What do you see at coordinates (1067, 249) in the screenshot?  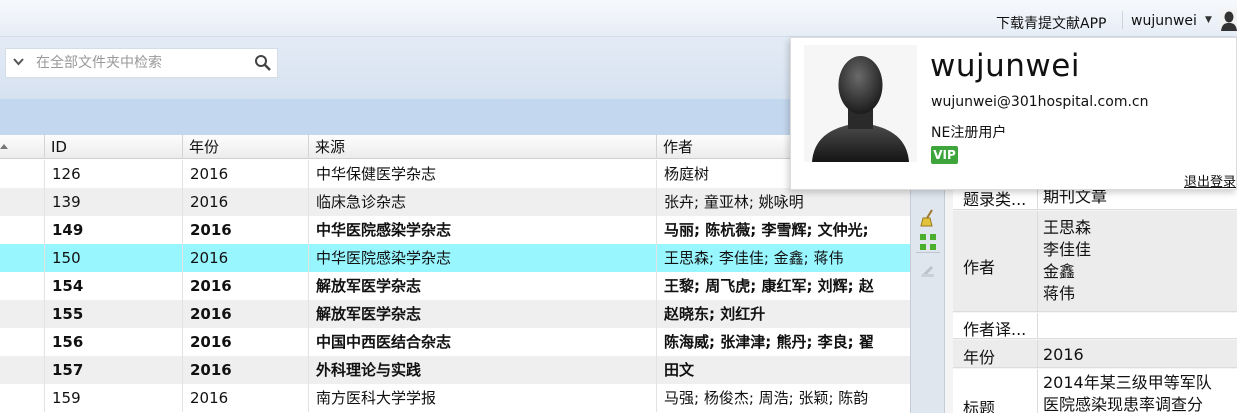 I see `detail-author-2: 李佳佳` at bounding box center [1067, 249].